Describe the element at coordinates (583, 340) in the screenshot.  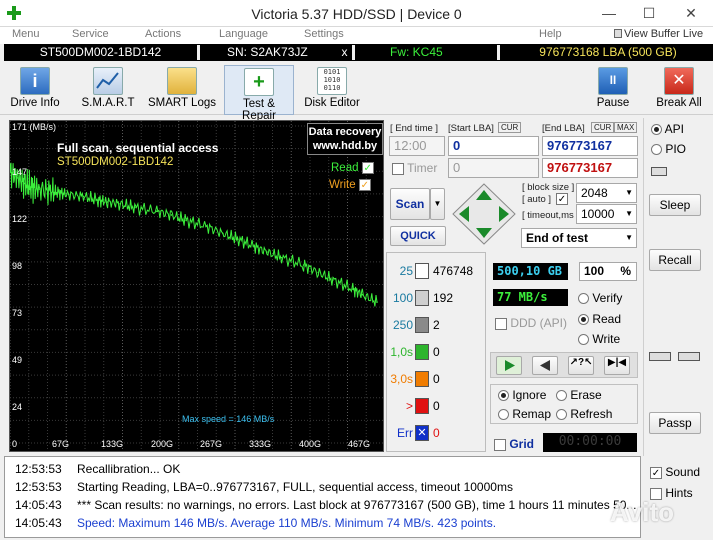
I see `write-radio` at that location.